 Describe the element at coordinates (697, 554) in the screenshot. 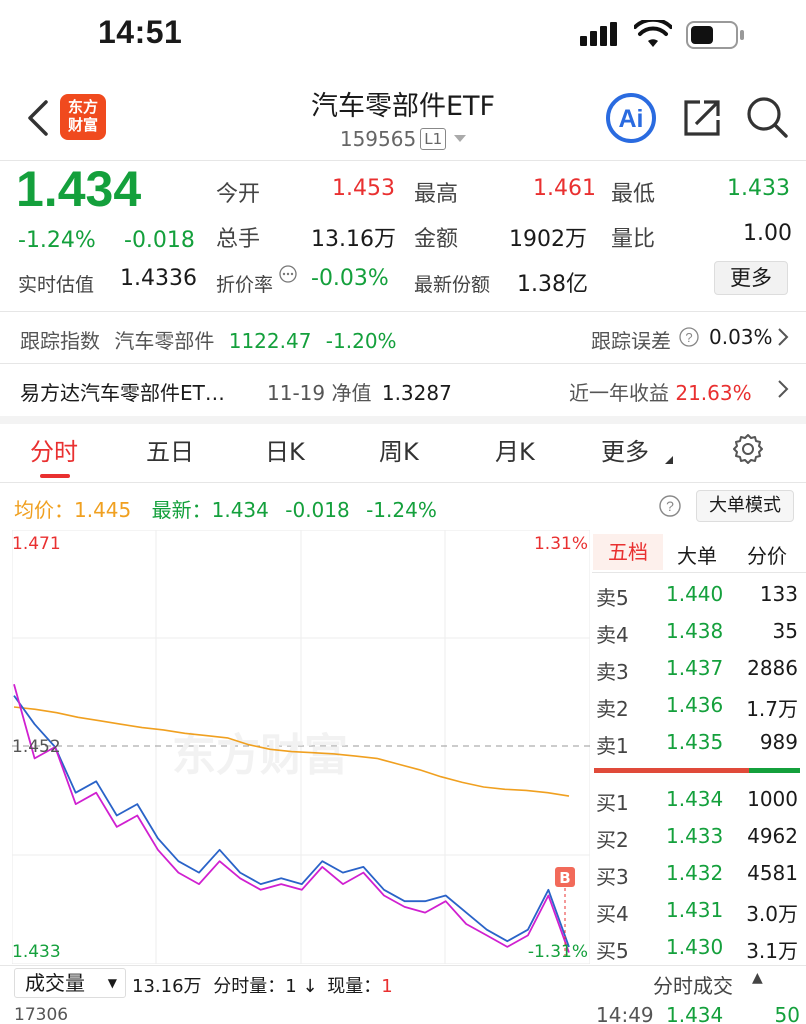

I see `orderbook-tab-big-orders: 大单` at that location.